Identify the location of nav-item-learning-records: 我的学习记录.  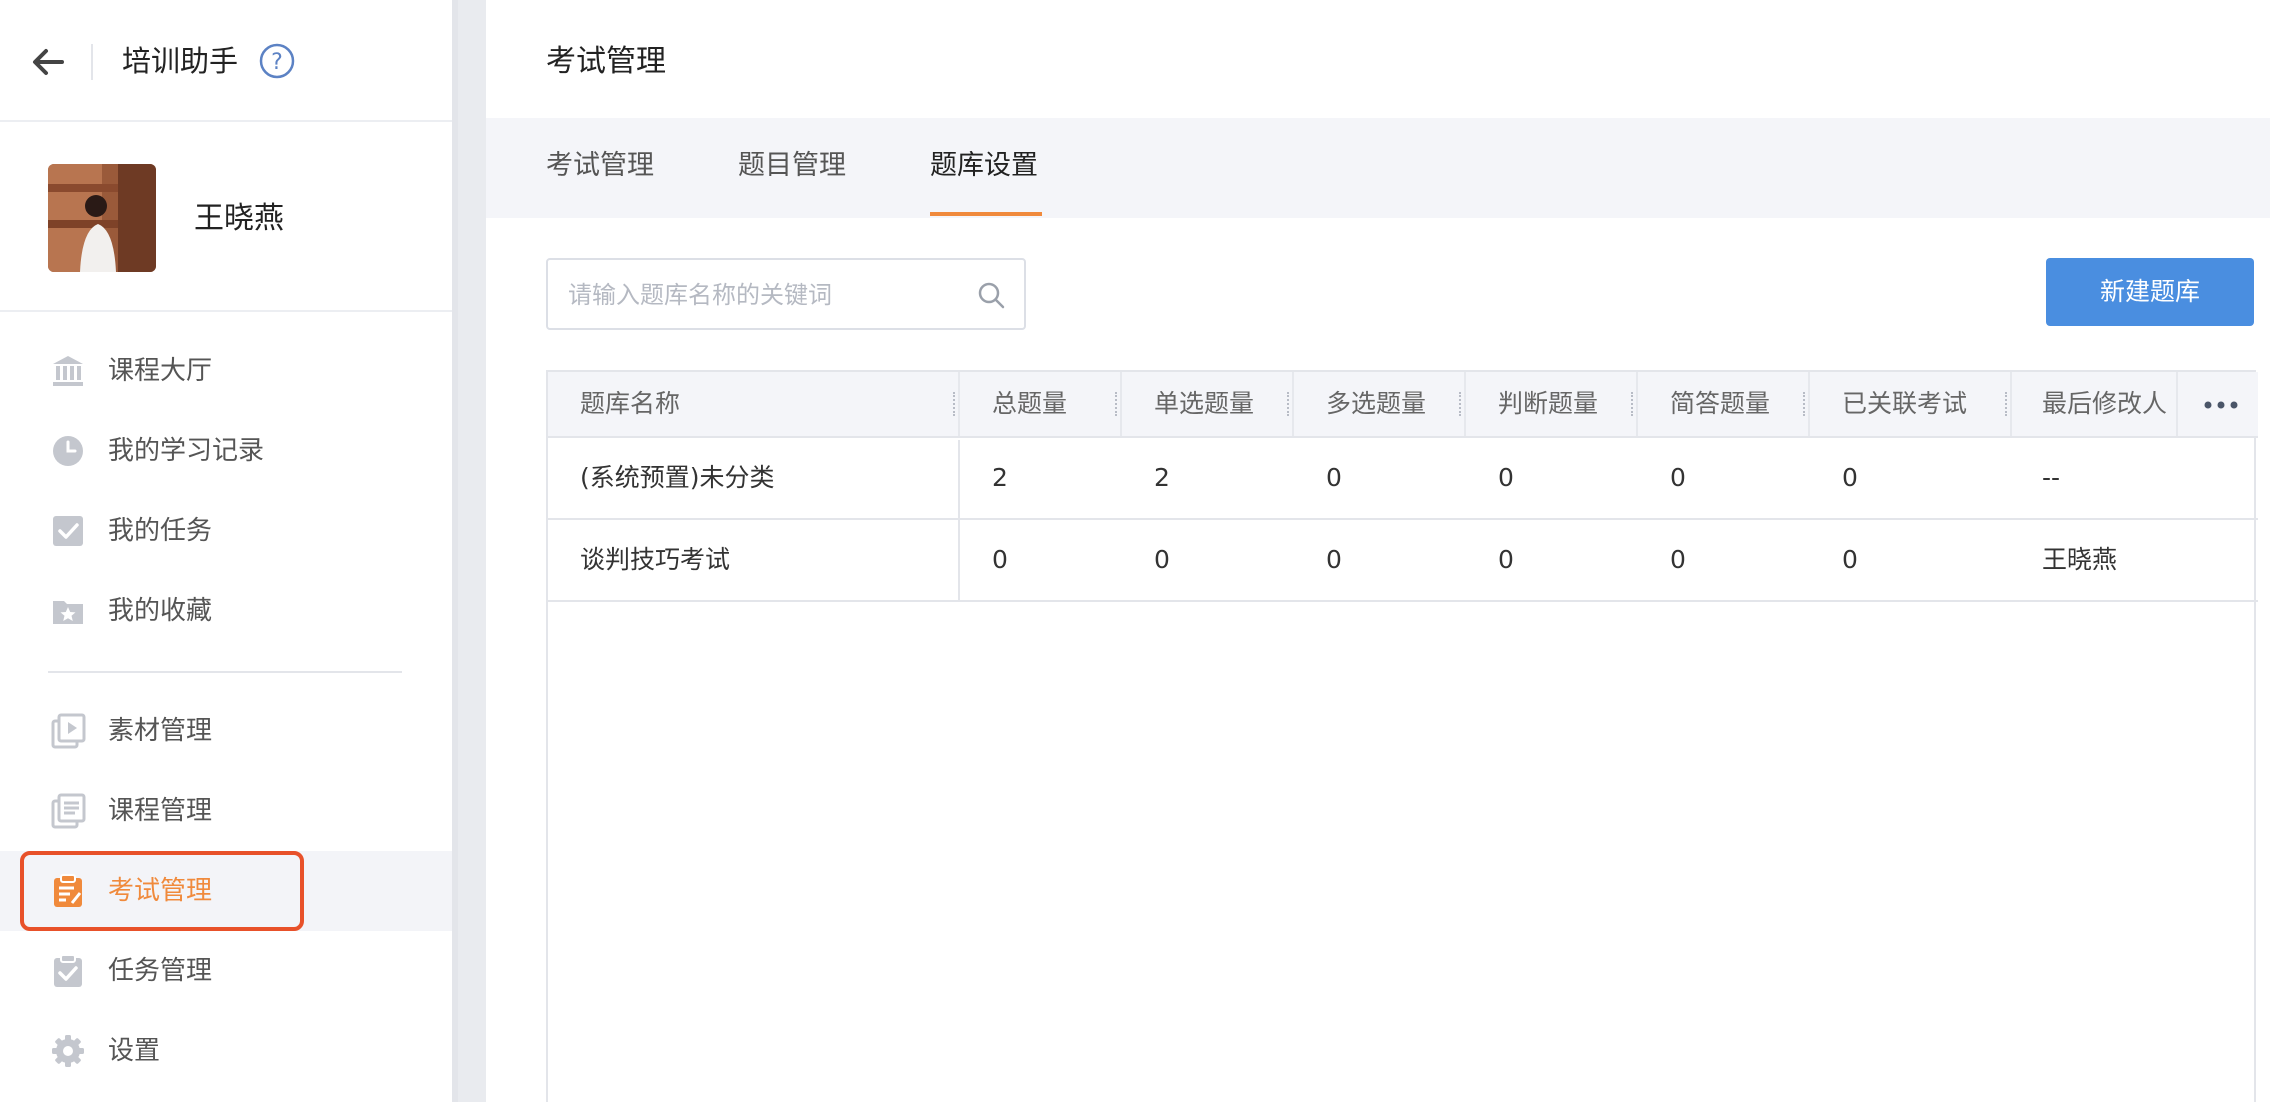
(226, 451).